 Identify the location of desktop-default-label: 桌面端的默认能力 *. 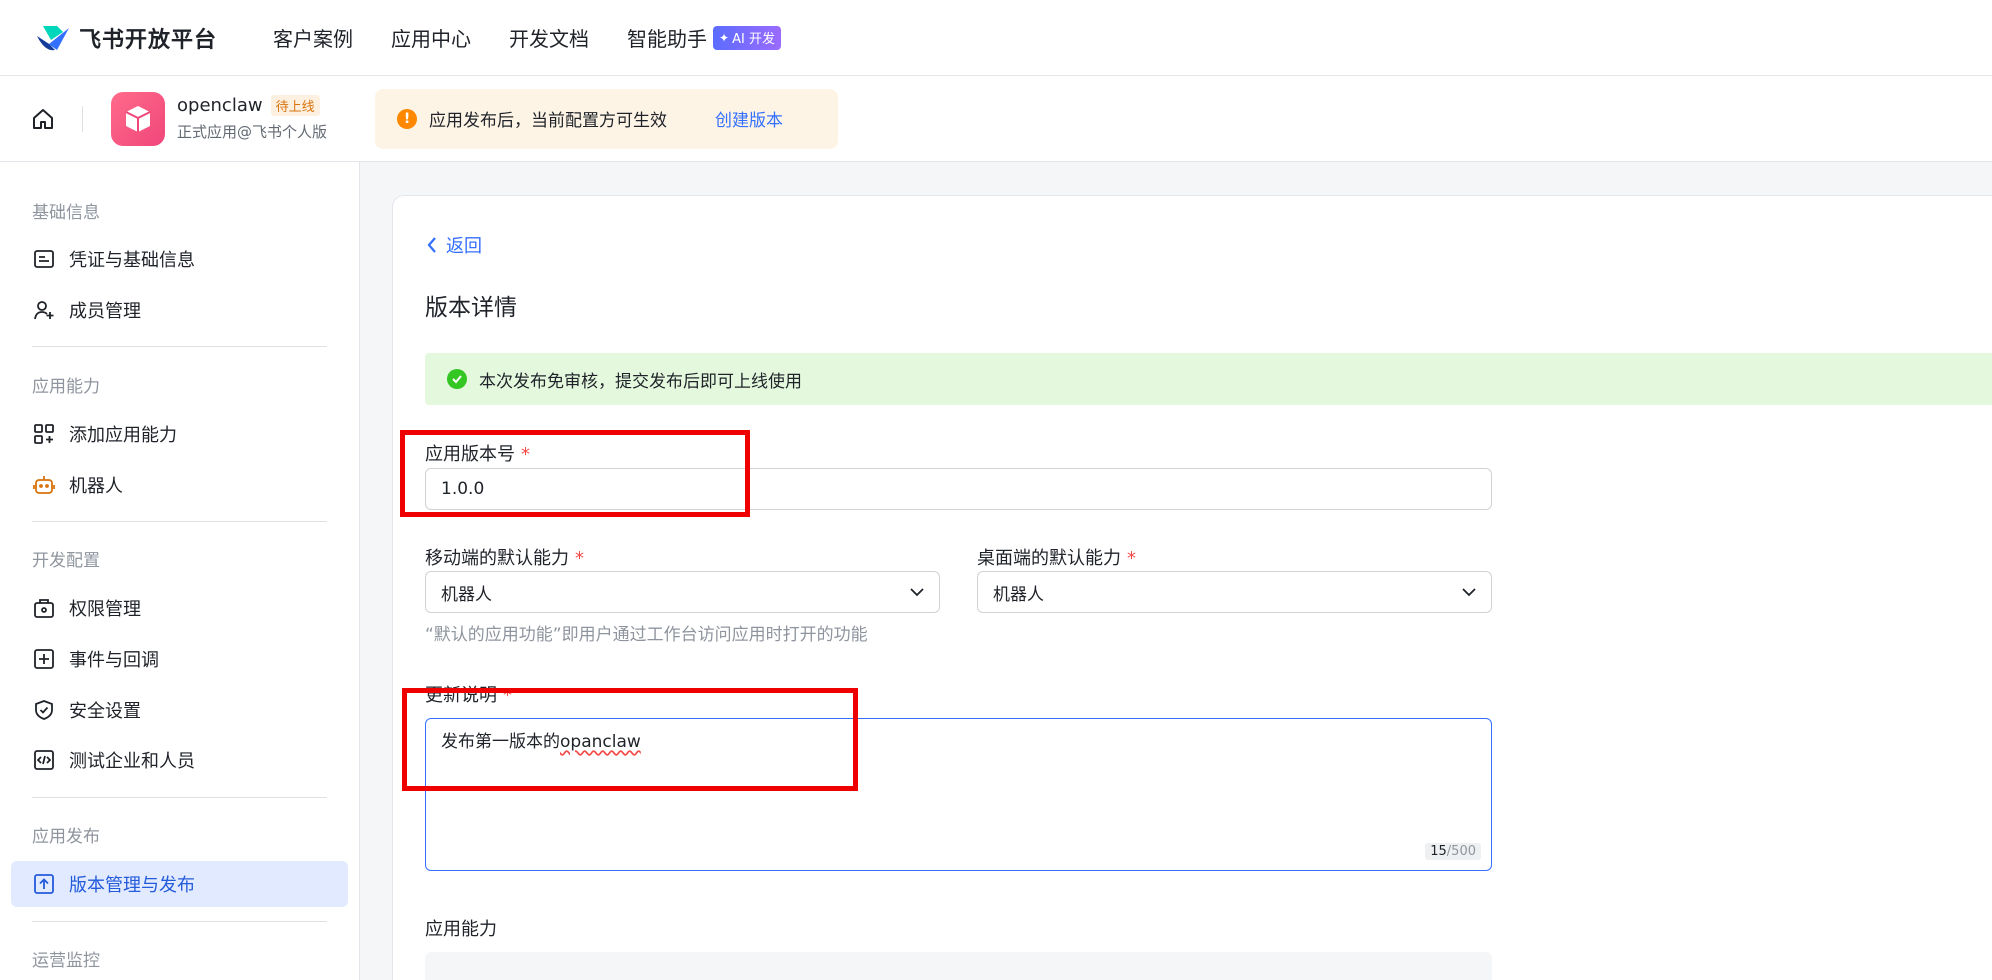
(1056, 557).